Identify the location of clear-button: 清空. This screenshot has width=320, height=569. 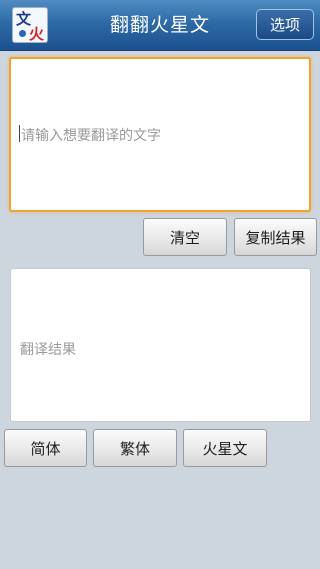
(185, 237).